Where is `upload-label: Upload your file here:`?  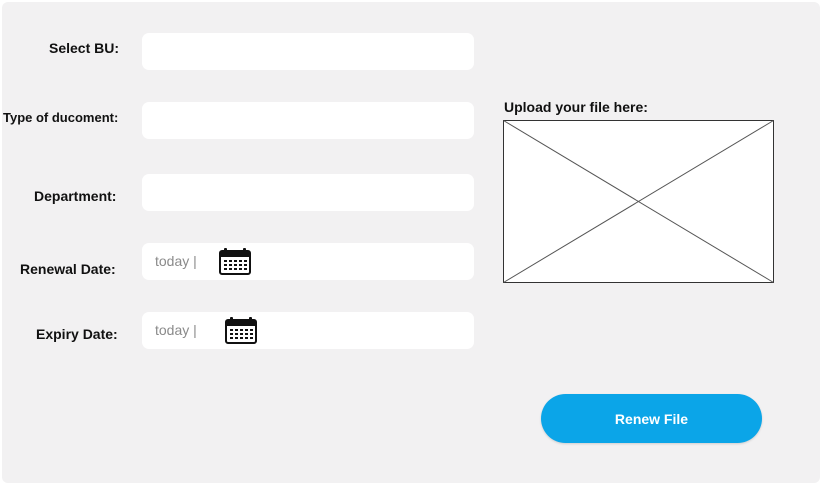 upload-label: Upload your file here: is located at coordinates (576, 107).